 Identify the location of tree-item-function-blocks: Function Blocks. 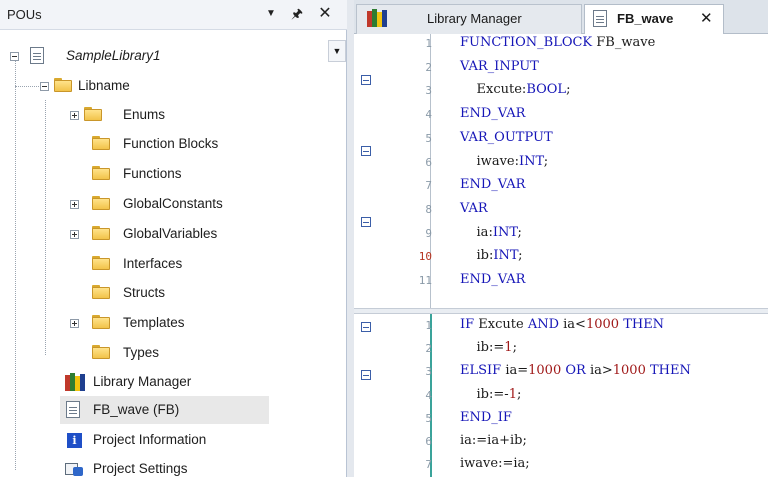
(193, 144).